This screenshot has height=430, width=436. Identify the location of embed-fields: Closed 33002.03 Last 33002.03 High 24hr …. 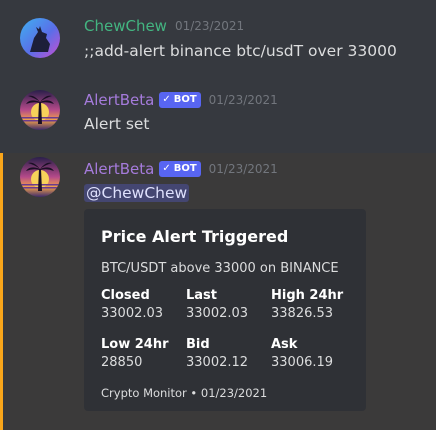
(225, 338).